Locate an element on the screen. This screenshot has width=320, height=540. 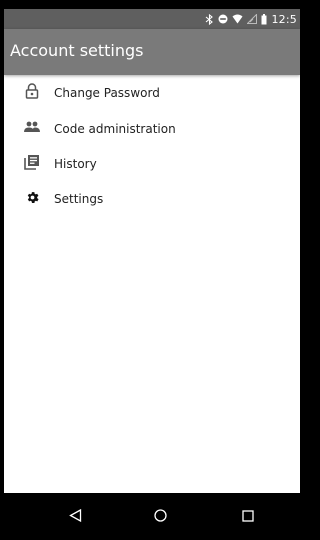
menu-item-label: Change Password is located at coordinates (107, 93).